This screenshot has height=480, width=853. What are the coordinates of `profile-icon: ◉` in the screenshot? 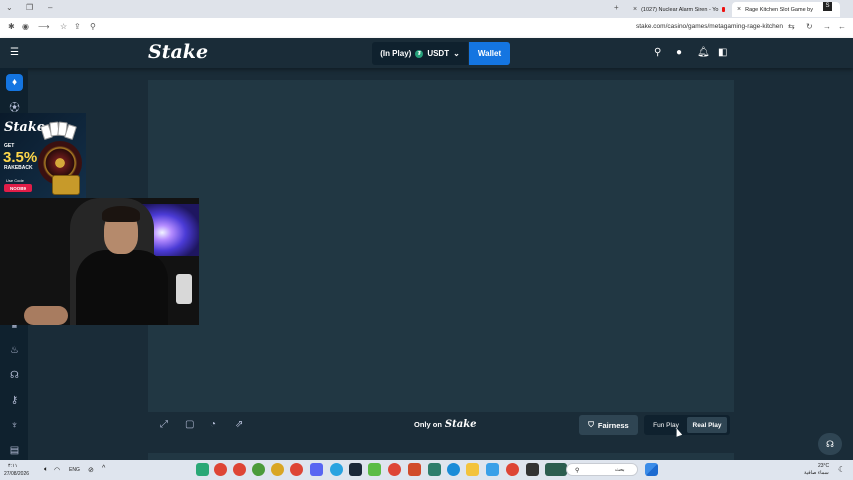 It's located at (25, 26).